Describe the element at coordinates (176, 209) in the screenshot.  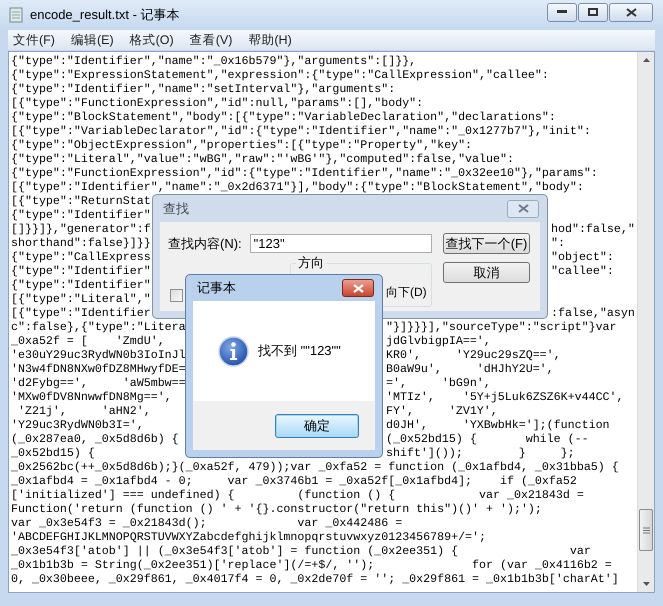
I see `dialog-title: 查找` at that location.